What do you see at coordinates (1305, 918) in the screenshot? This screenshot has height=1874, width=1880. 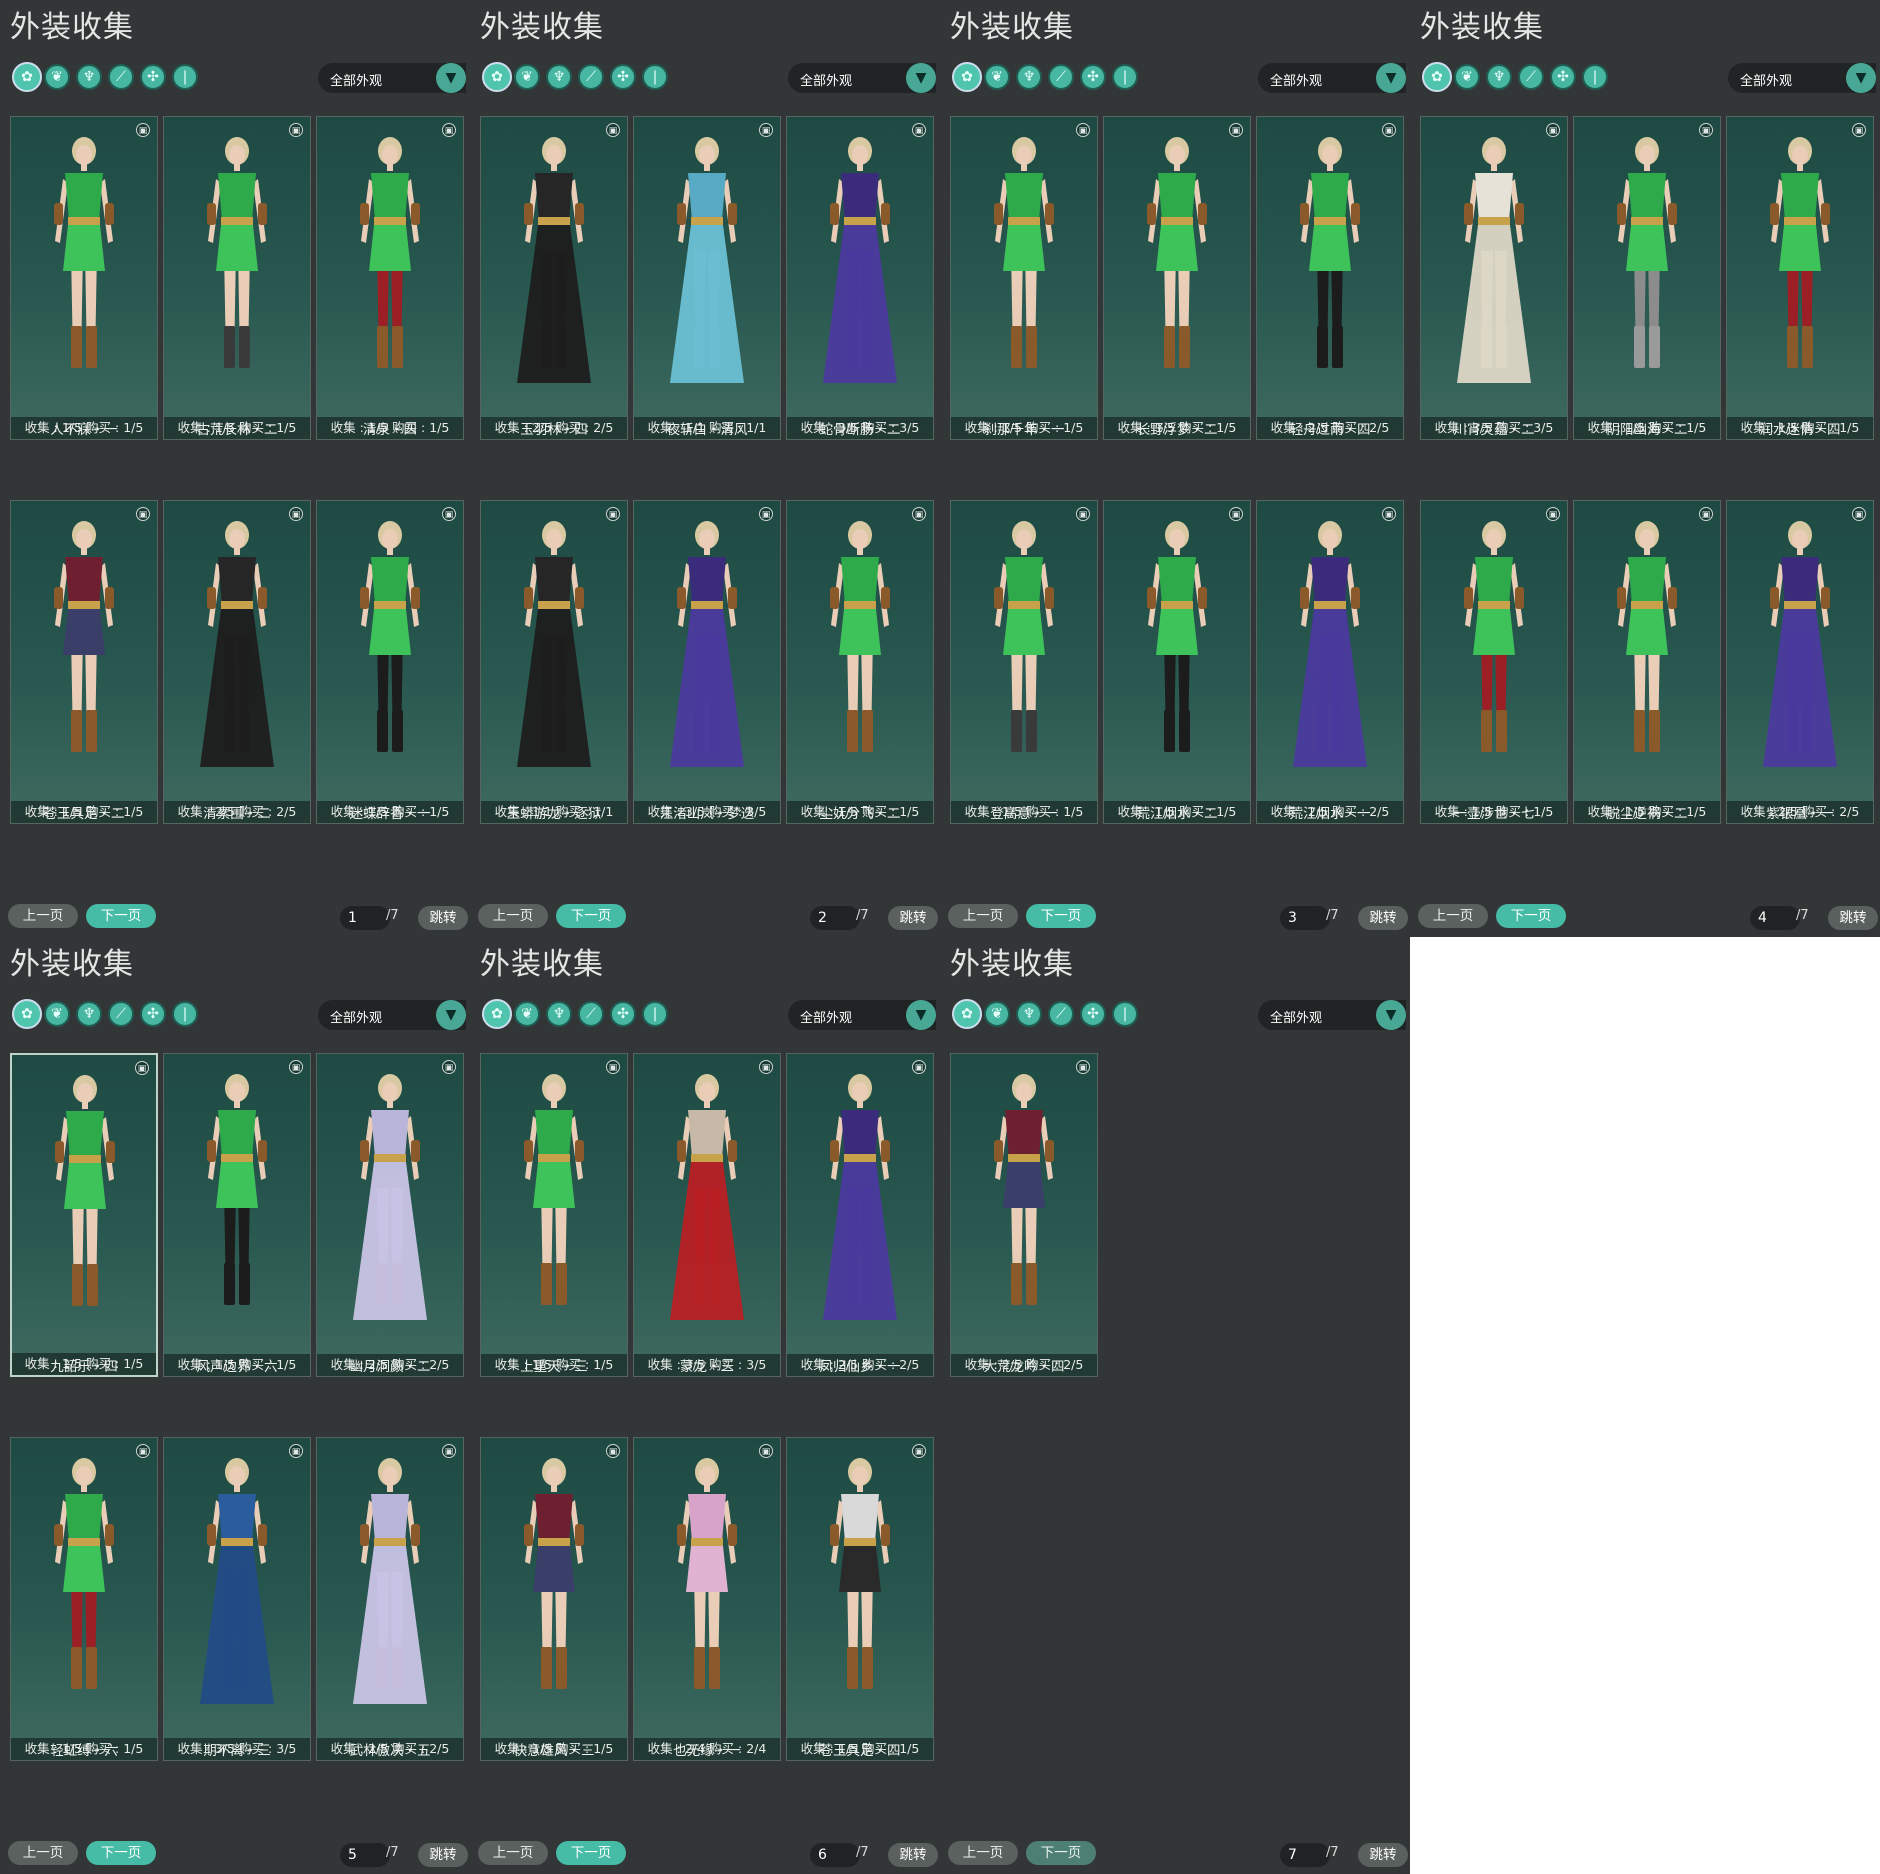 I see `page-number-input: 3` at bounding box center [1305, 918].